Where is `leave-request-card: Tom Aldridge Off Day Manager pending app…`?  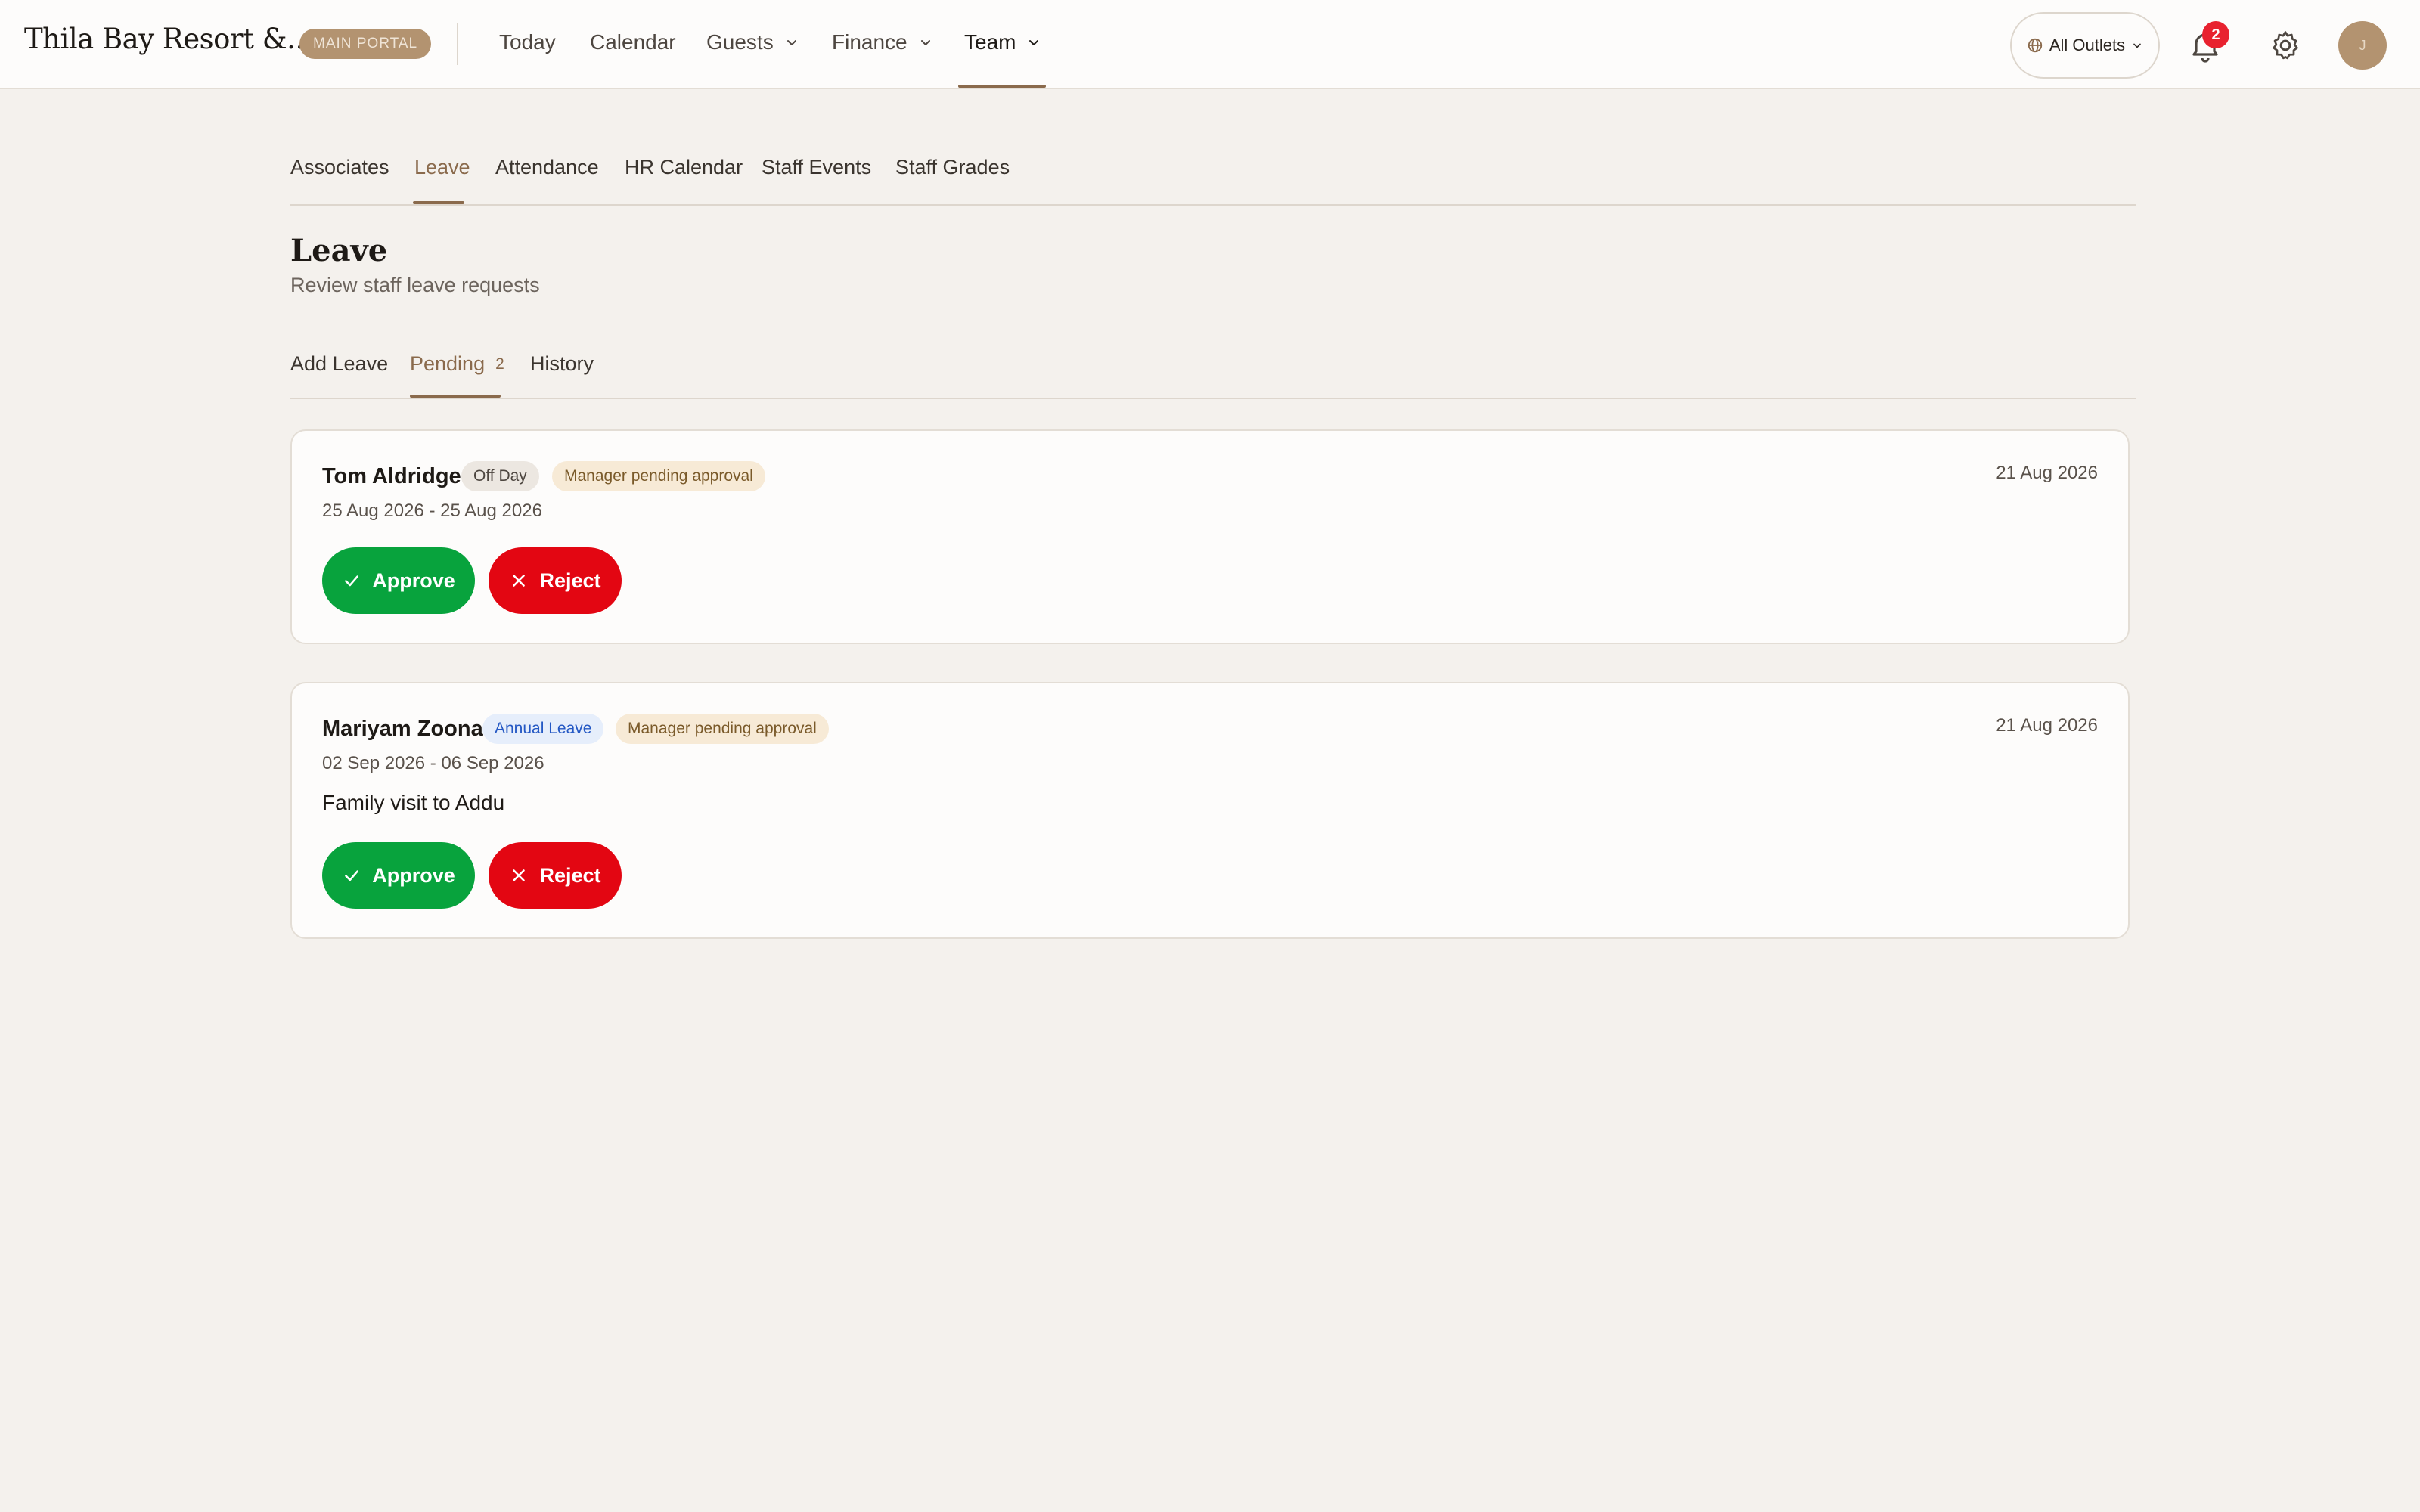 leave-request-card: Tom Aldridge Off Day Manager pending app… is located at coordinates (1210, 536).